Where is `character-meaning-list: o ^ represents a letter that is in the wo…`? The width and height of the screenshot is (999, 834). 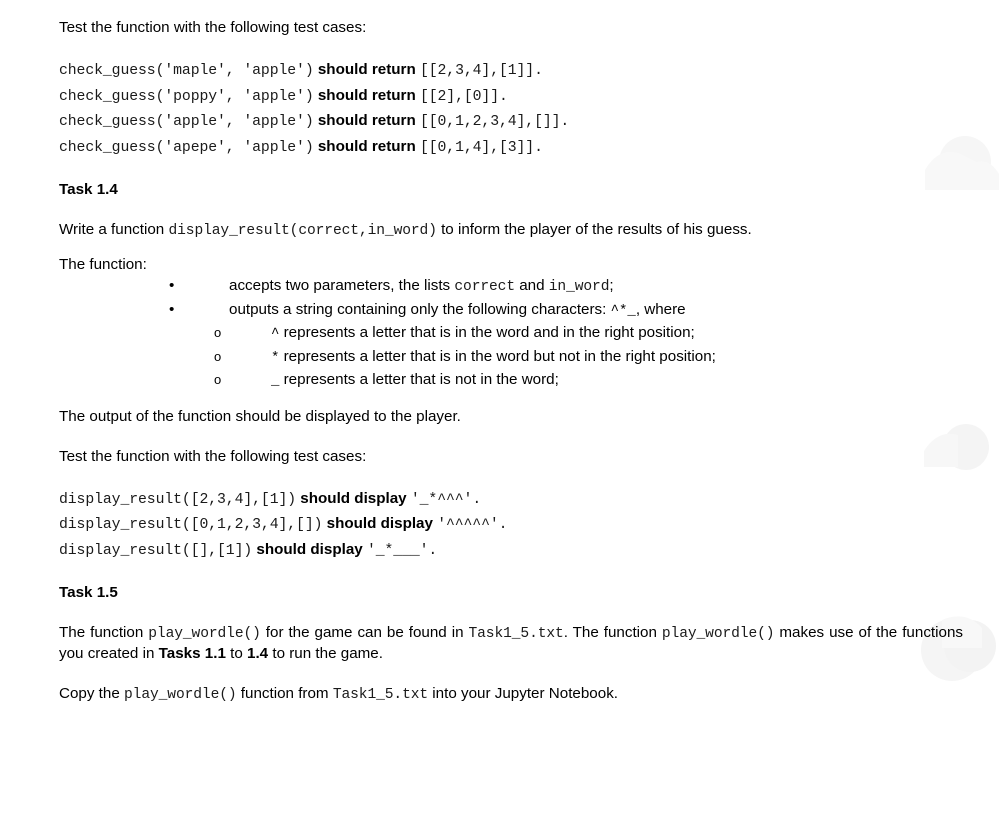 character-meaning-list: o ^ represents a letter that is in the wo… is located at coordinates (511, 357).